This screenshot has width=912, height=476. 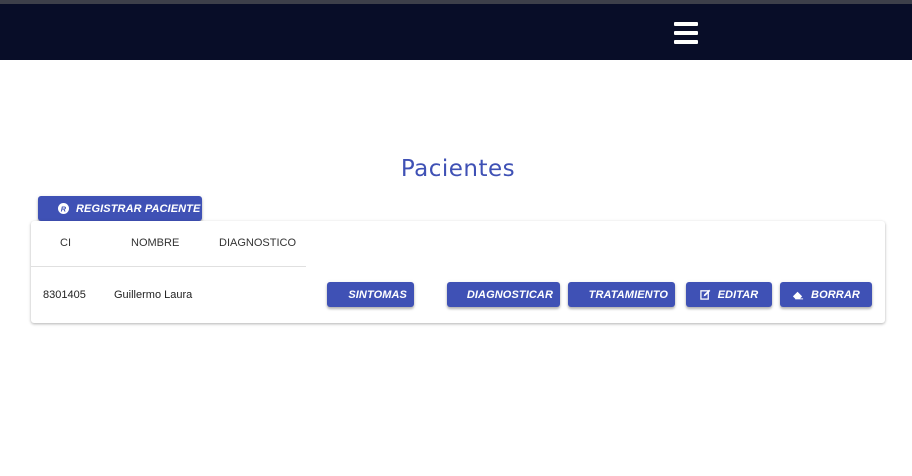 I want to click on svg-text: R, so click(x=64, y=208).